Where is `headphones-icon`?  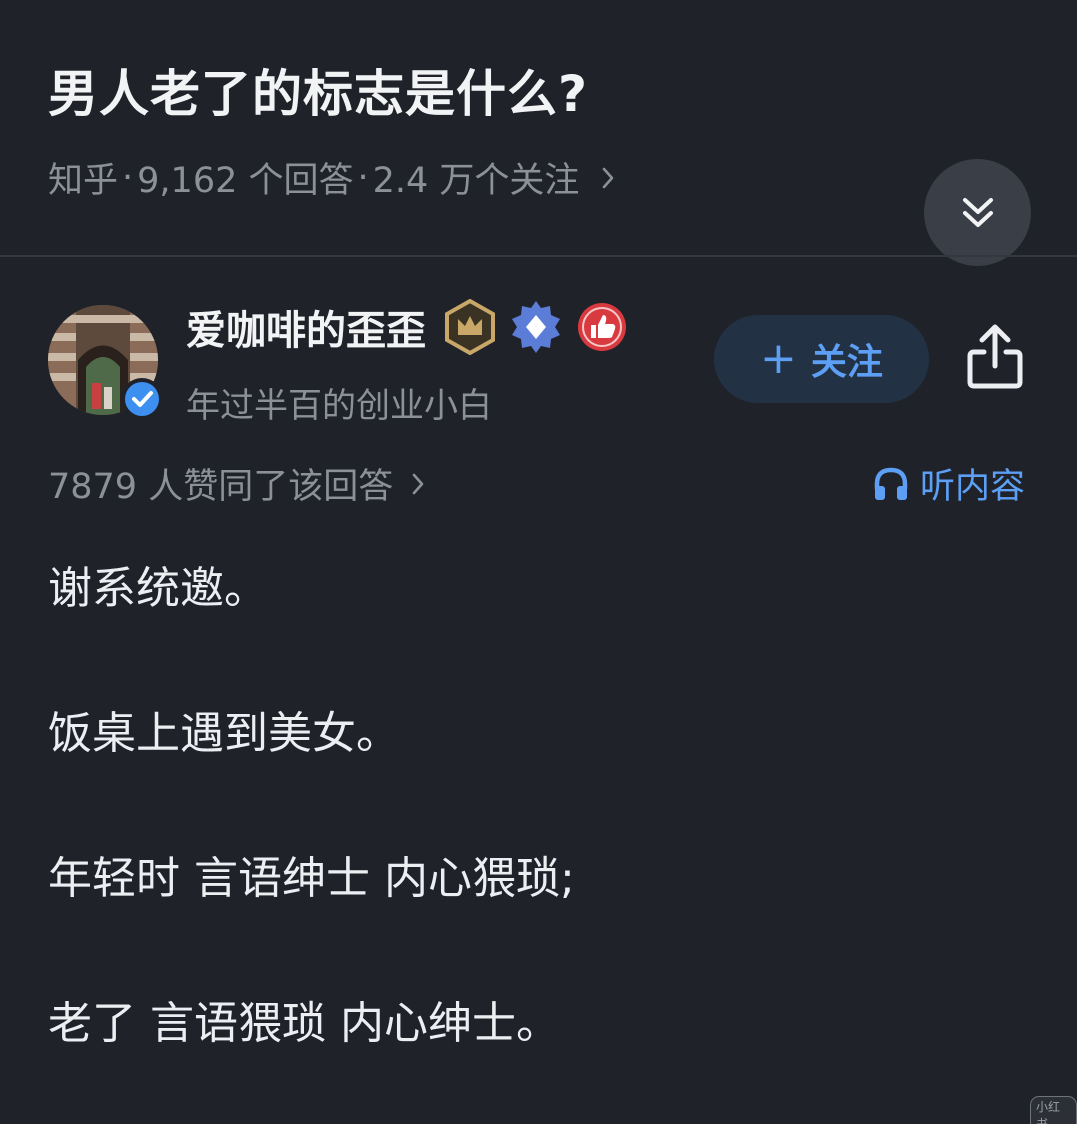
headphones-icon is located at coordinates (891, 483).